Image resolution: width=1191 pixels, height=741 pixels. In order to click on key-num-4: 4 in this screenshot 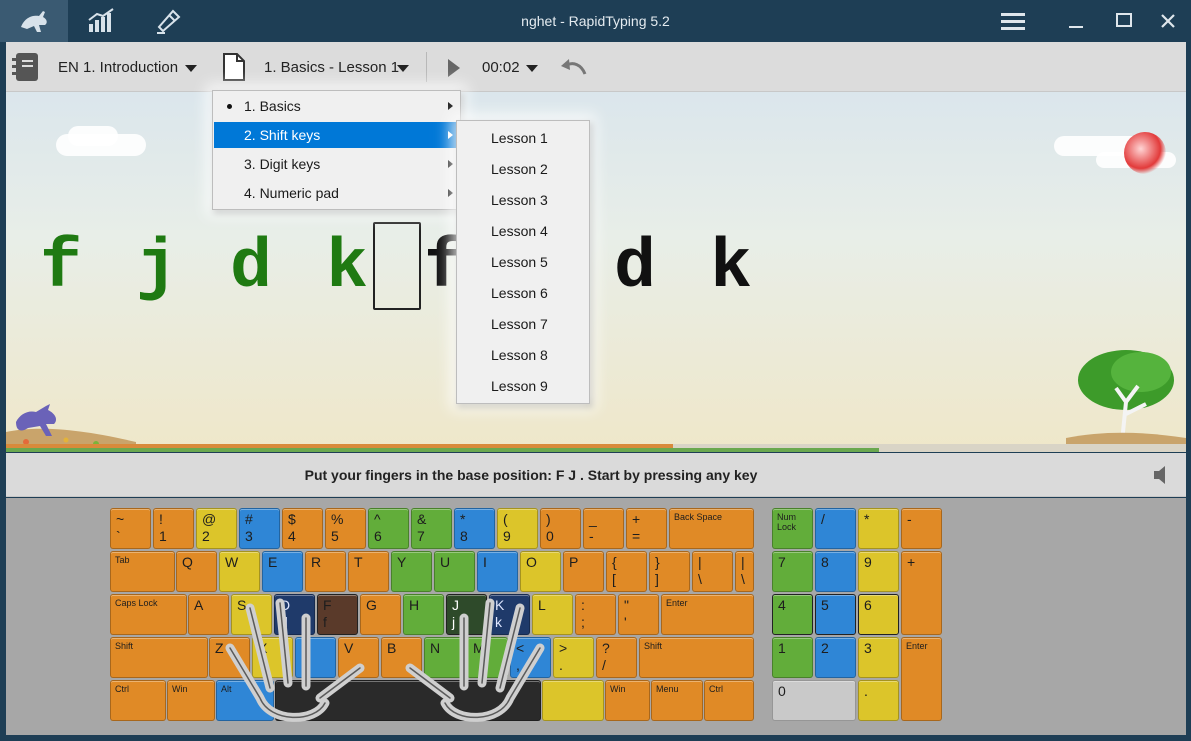, I will do `click(792, 614)`.